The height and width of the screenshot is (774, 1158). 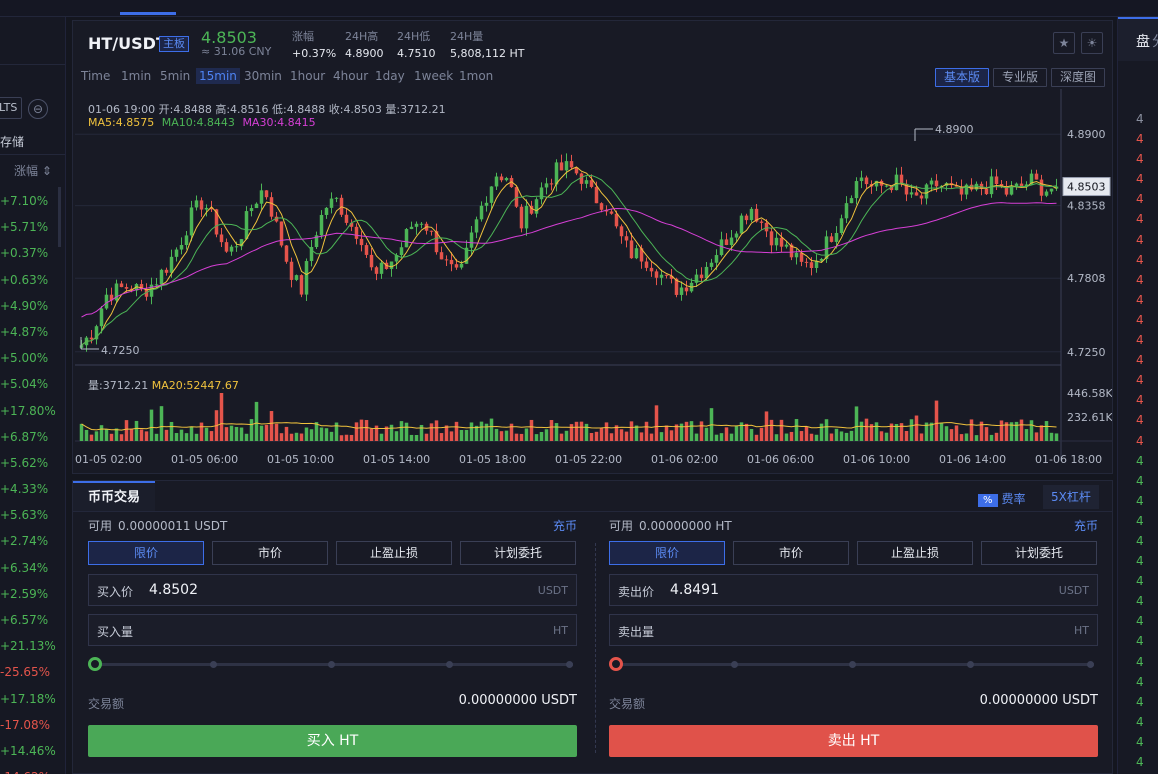 I want to click on buy-plan-tab: 计划委托, so click(x=518, y=553).